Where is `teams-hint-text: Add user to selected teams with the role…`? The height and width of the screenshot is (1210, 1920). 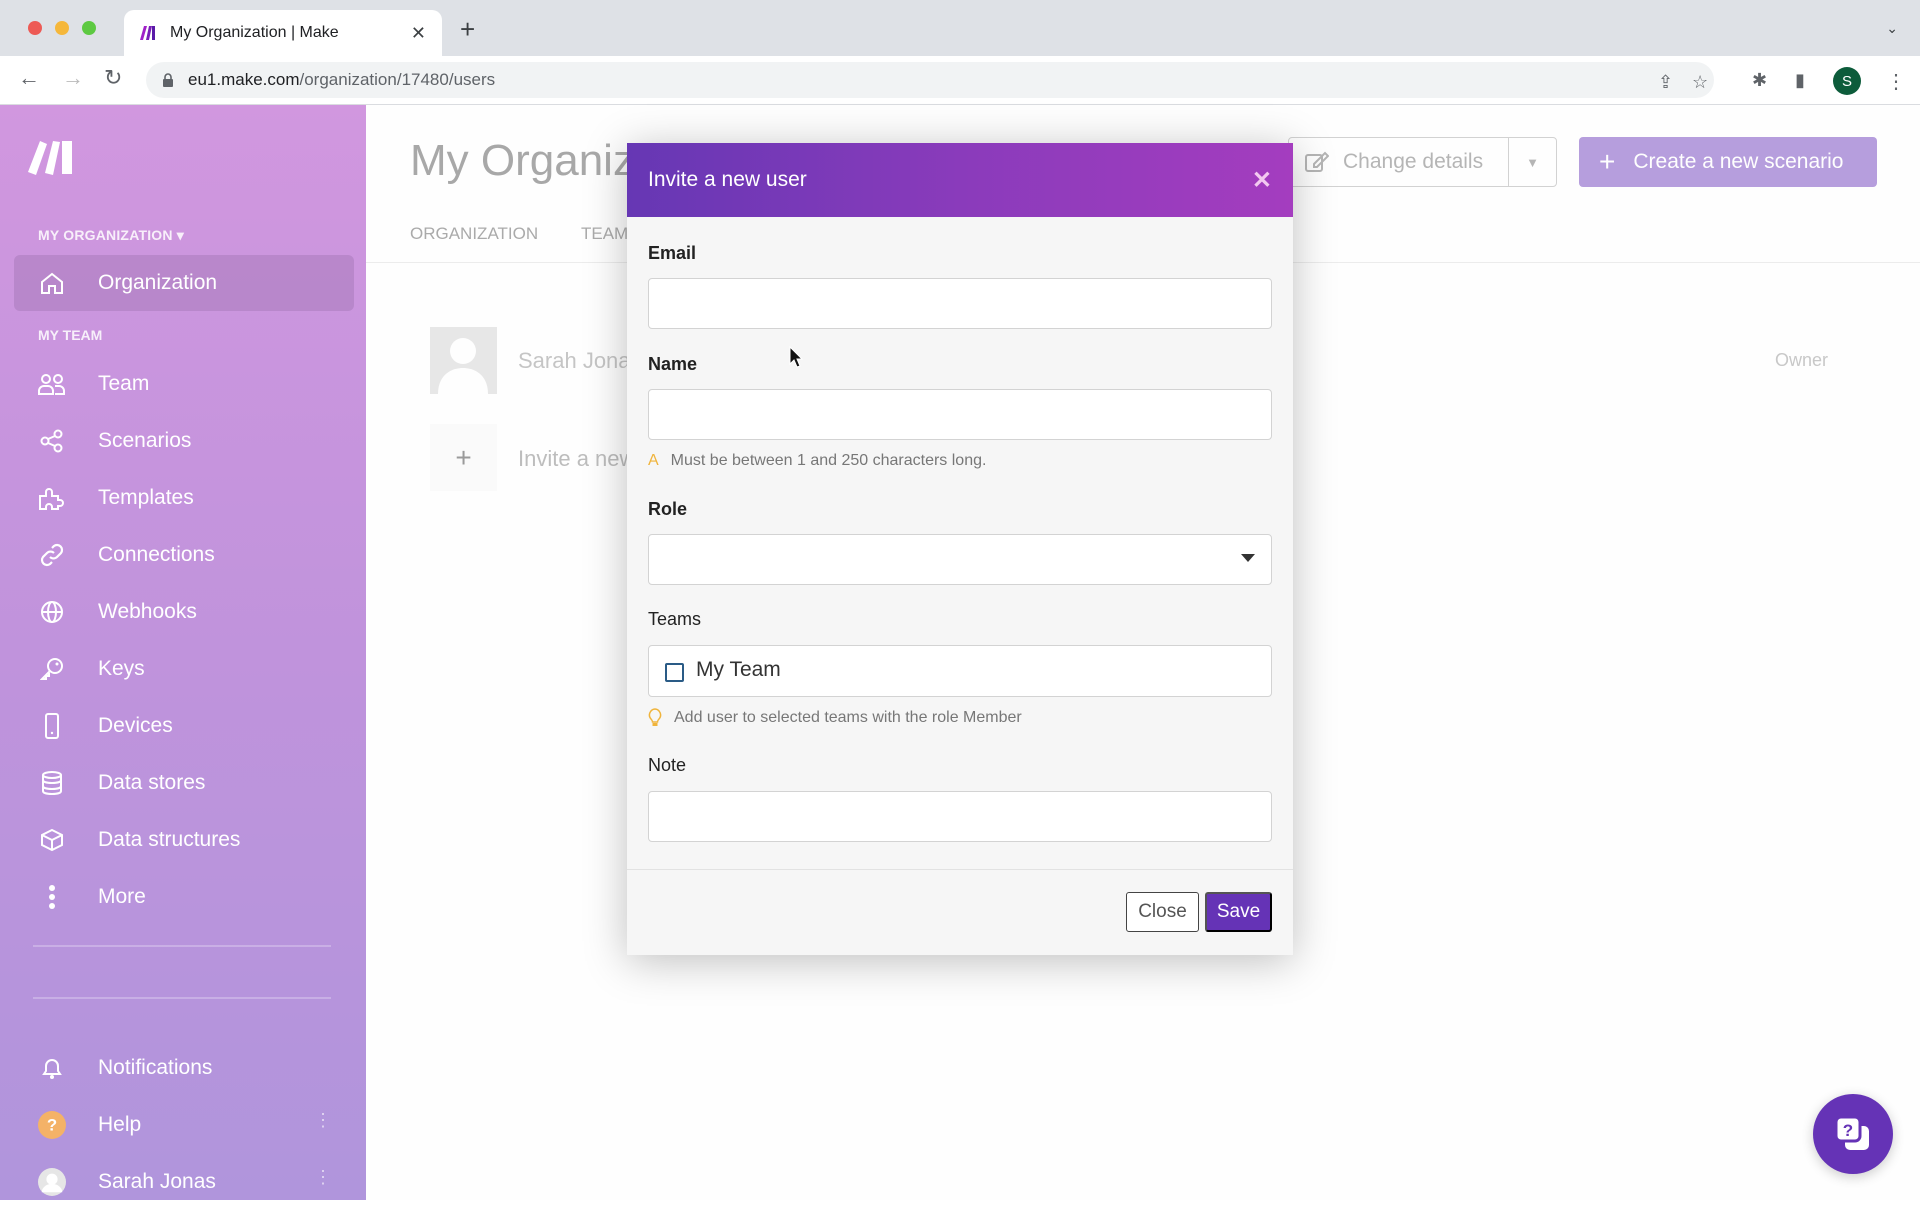
teams-hint-text: Add user to selected teams with the role… is located at coordinates (848, 717).